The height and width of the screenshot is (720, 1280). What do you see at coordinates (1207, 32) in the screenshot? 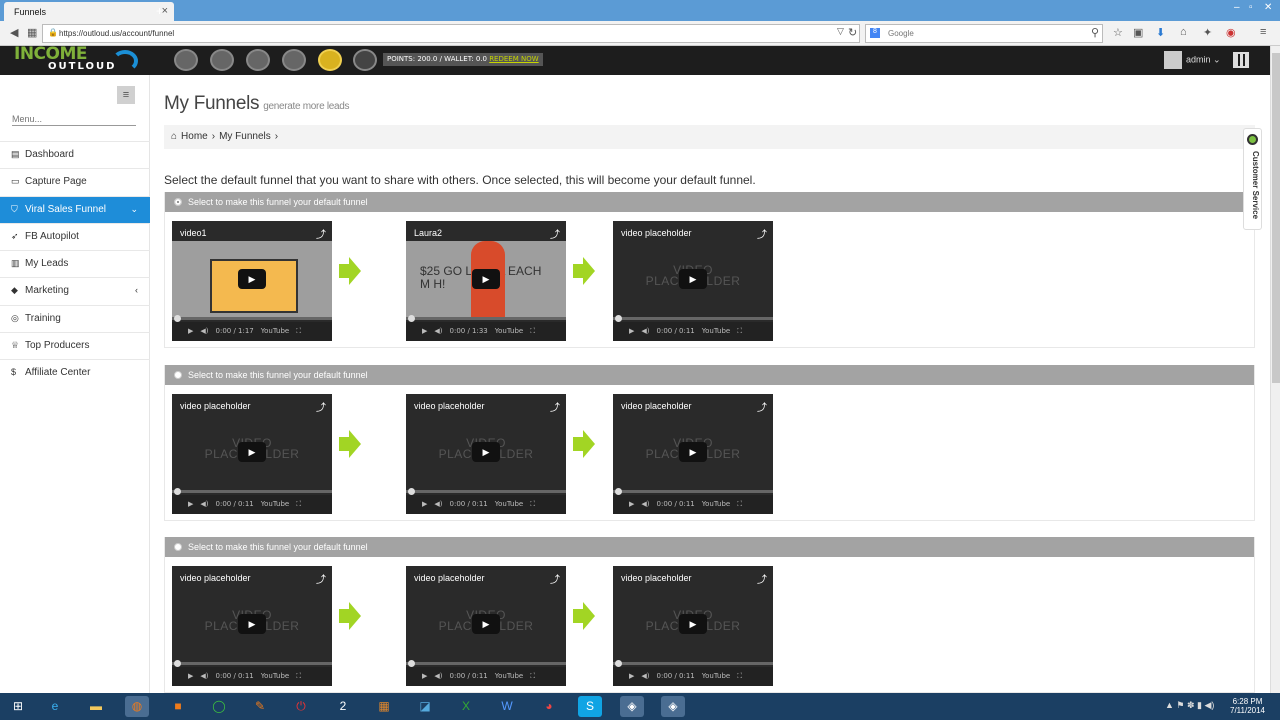
I see `extension-icon: ✦` at bounding box center [1207, 32].